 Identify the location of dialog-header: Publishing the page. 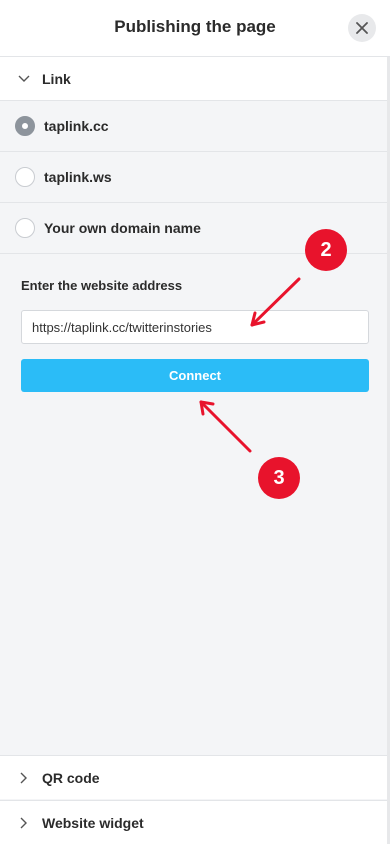
(195, 28).